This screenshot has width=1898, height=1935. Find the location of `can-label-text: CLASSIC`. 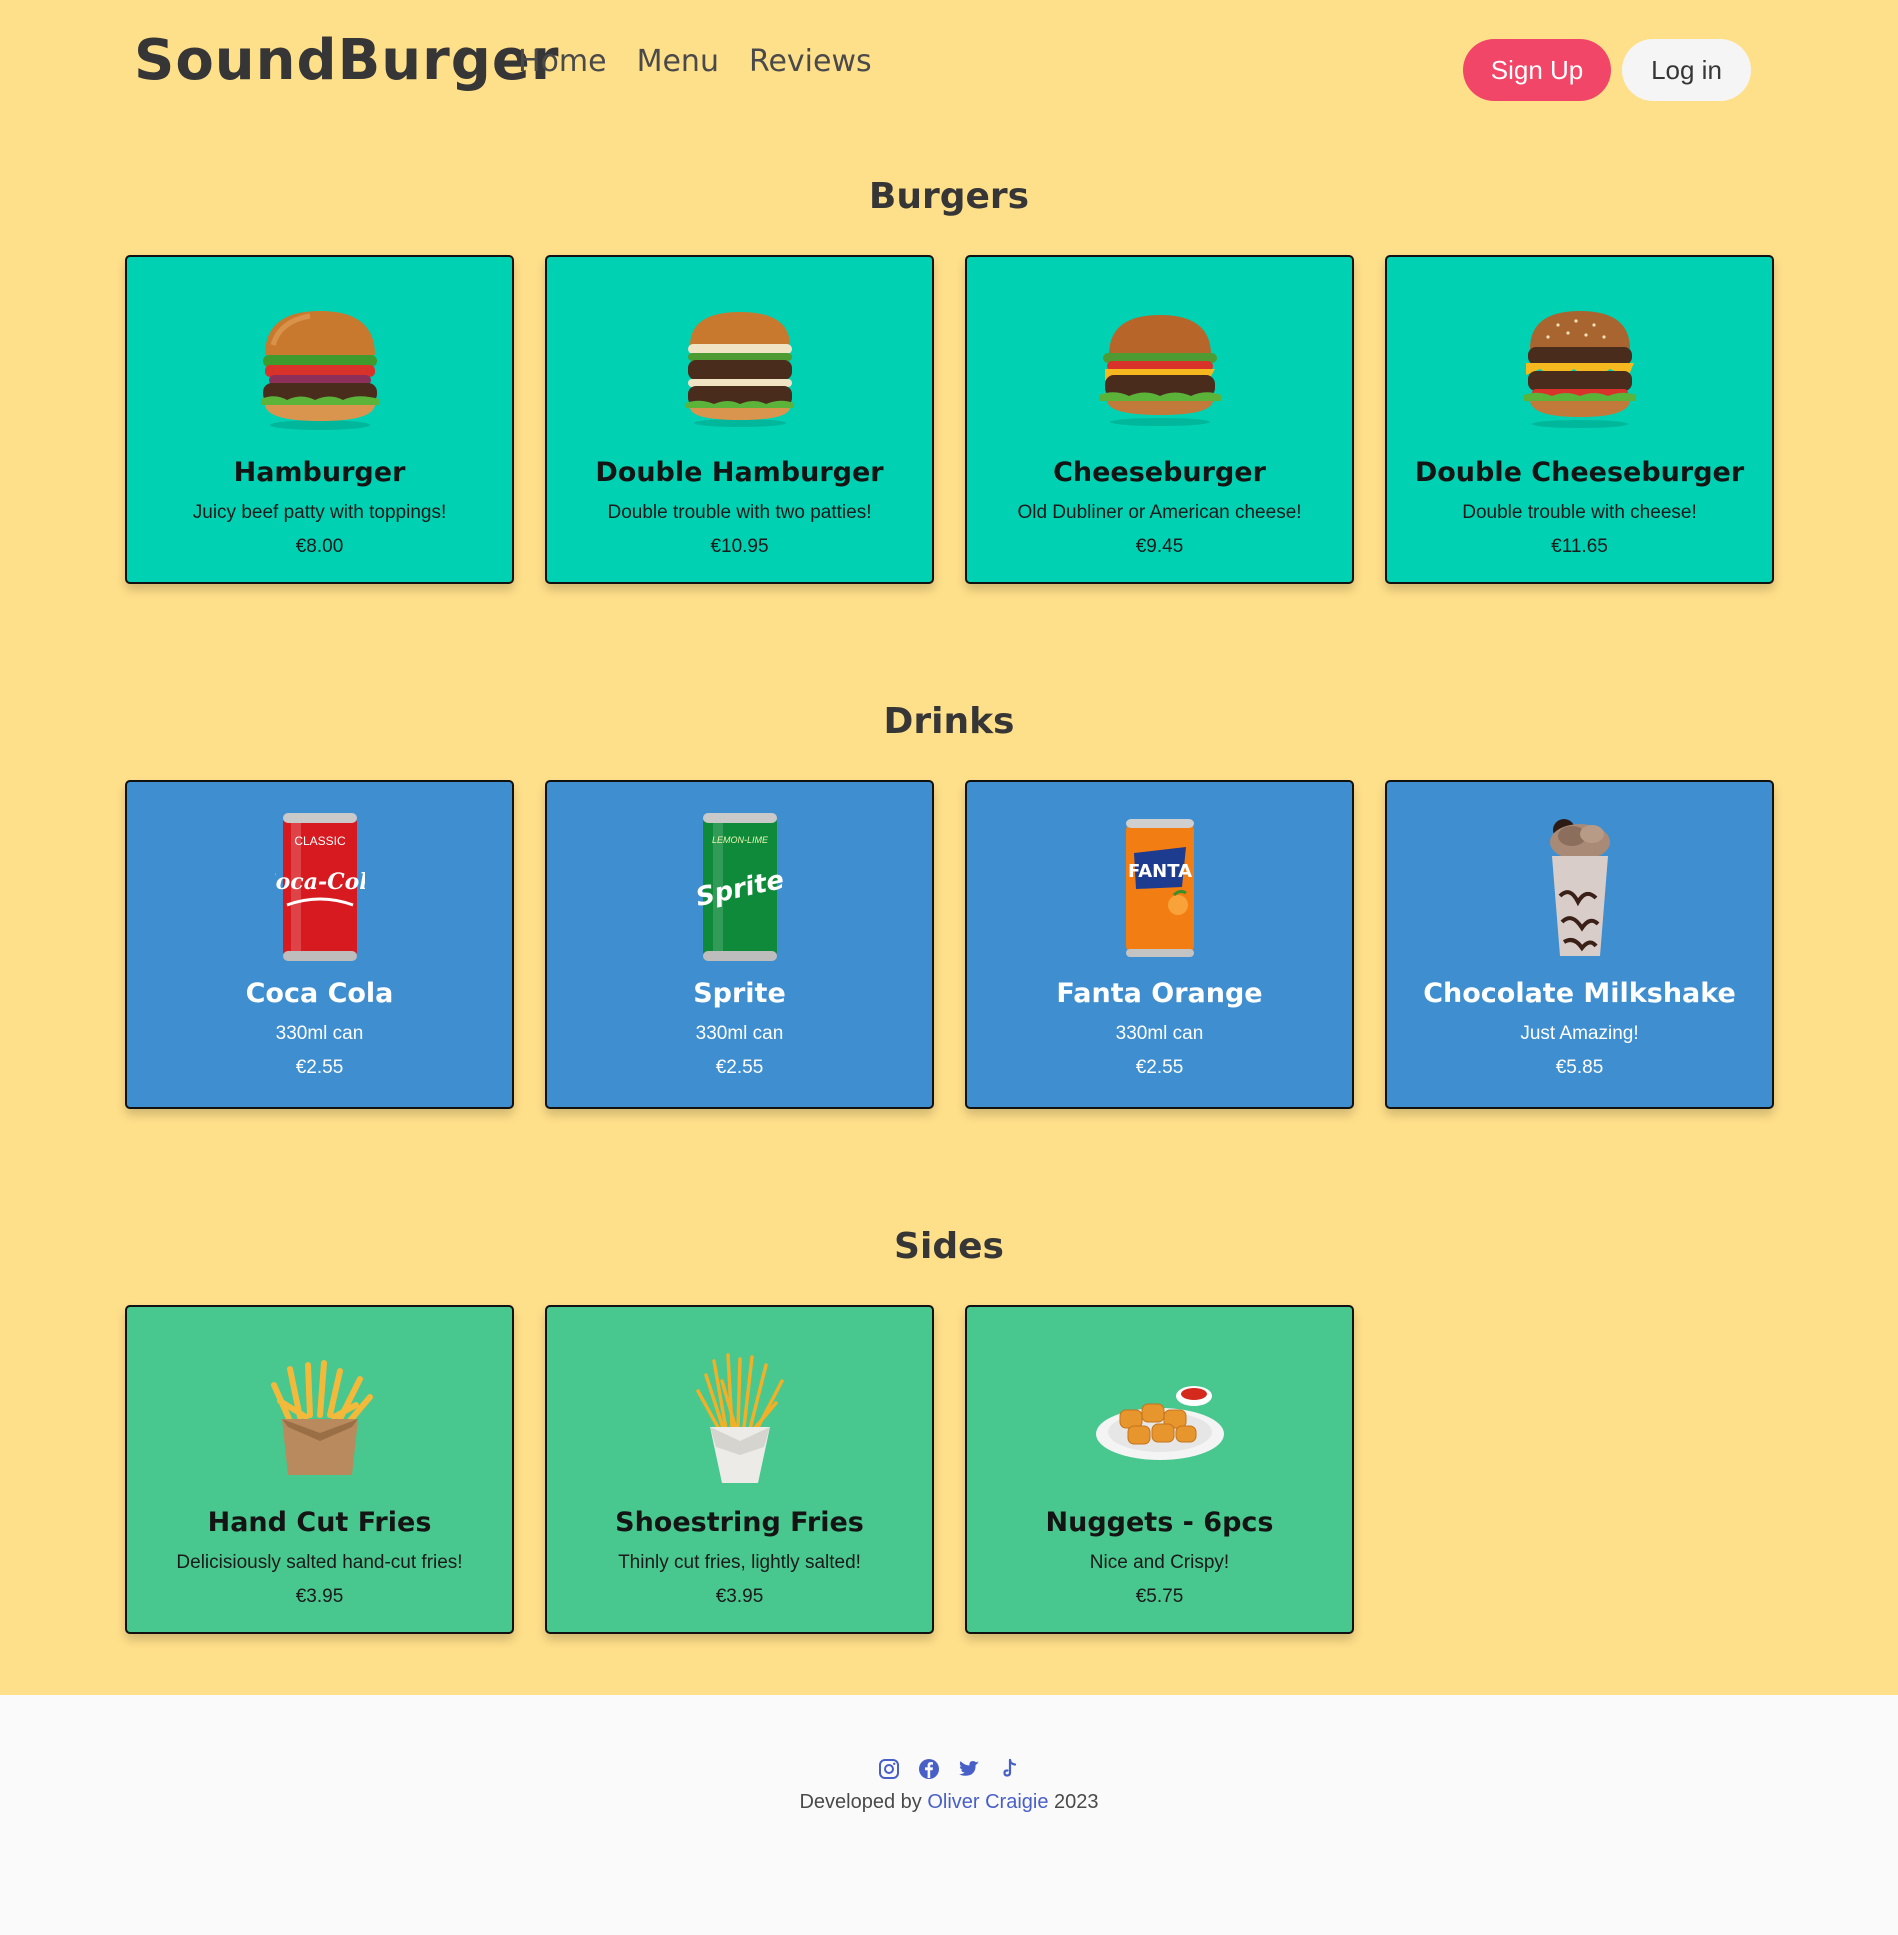

can-label-text: CLASSIC is located at coordinates (320, 841).